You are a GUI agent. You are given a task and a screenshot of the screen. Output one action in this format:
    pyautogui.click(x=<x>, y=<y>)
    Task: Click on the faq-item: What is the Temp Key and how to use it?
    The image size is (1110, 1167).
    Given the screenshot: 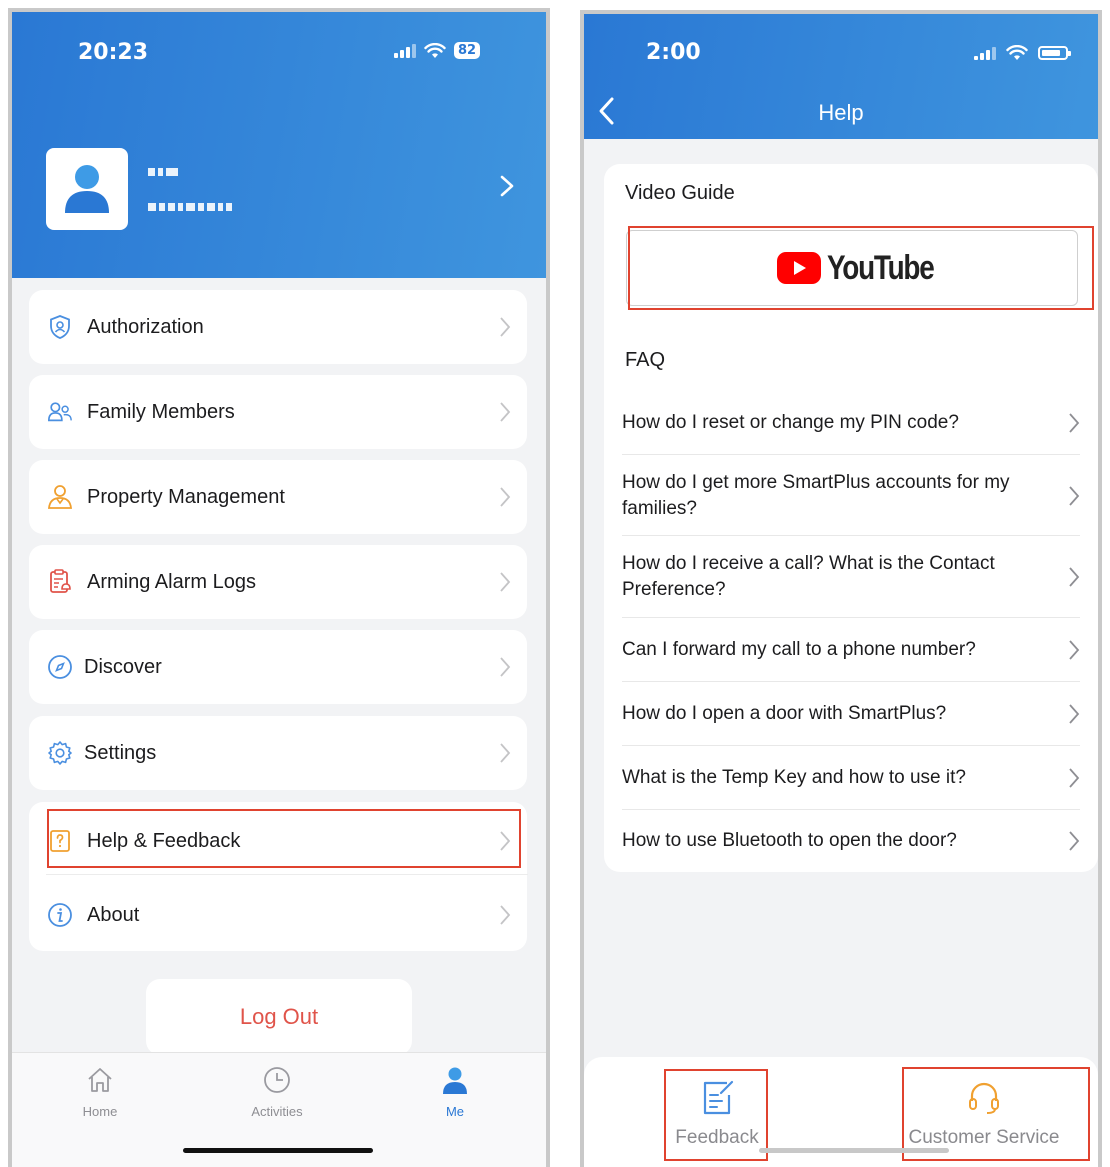 What is the action you would take?
    pyautogui.click(x=851, y=778)
    